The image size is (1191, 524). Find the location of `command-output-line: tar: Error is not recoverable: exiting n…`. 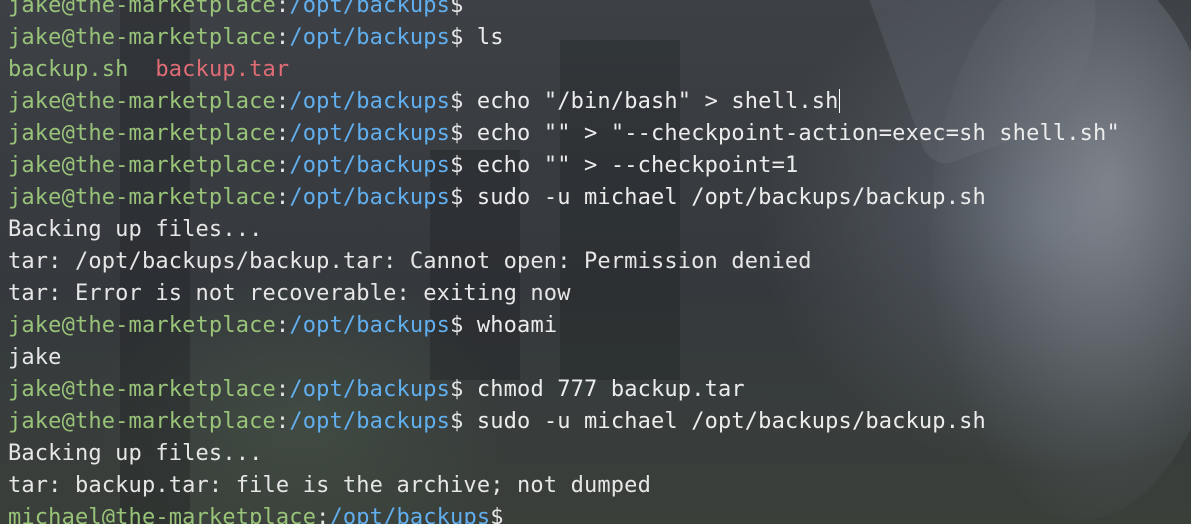

command-output-line: tar: Error is not recoverable: exiting n… is located at coordinates (599, 294).